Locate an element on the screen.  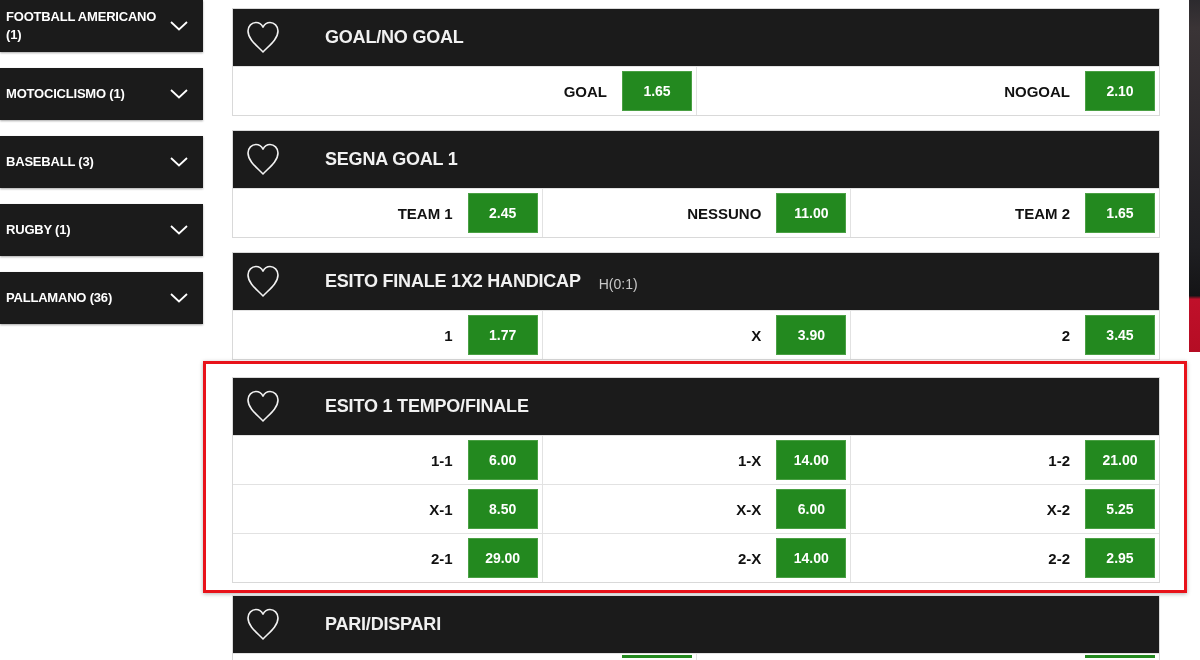
outcome-label: X-X is located at coordinates (749, 509).